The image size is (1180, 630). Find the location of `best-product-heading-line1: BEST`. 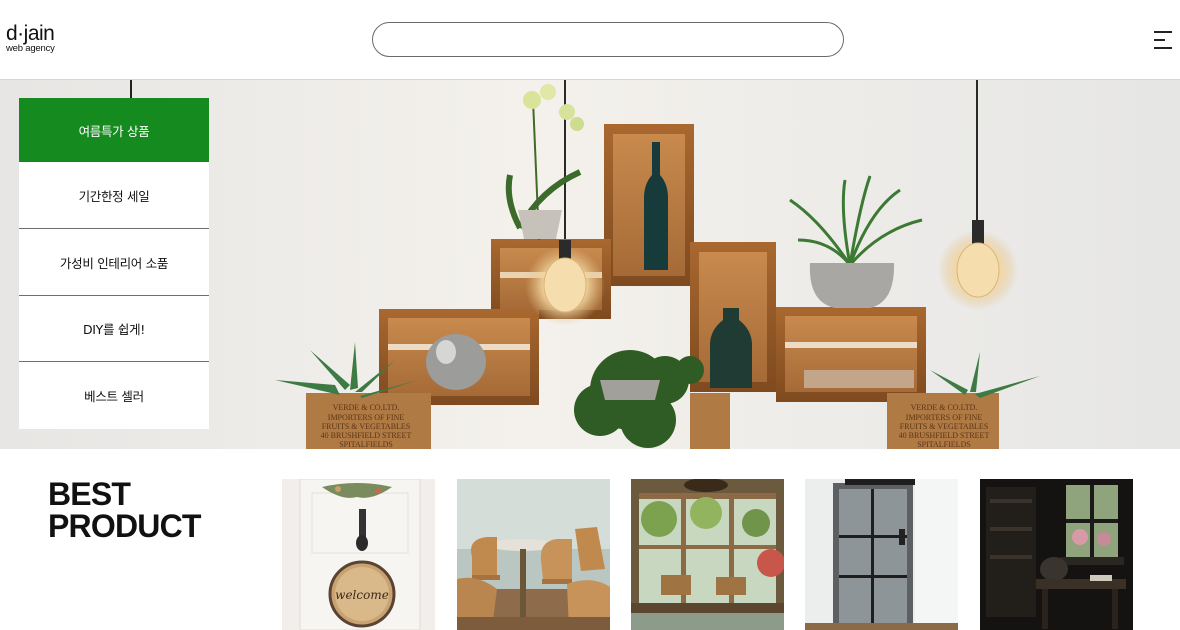

best-product-heading-line1: BEST is located at coordinates (89, 494).